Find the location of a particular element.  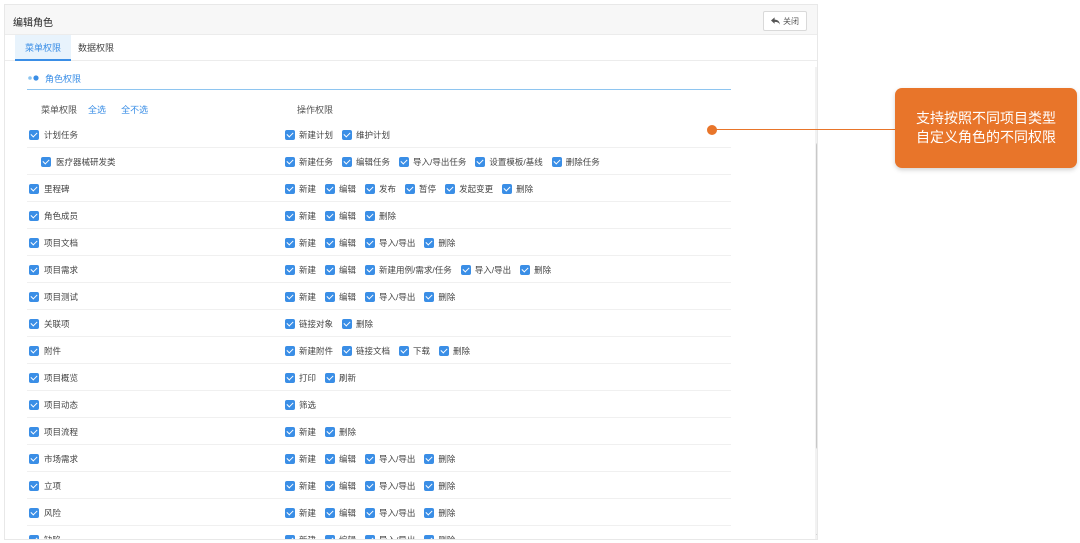

operation-item: 链接对象 is located at coordinates (309, 324).